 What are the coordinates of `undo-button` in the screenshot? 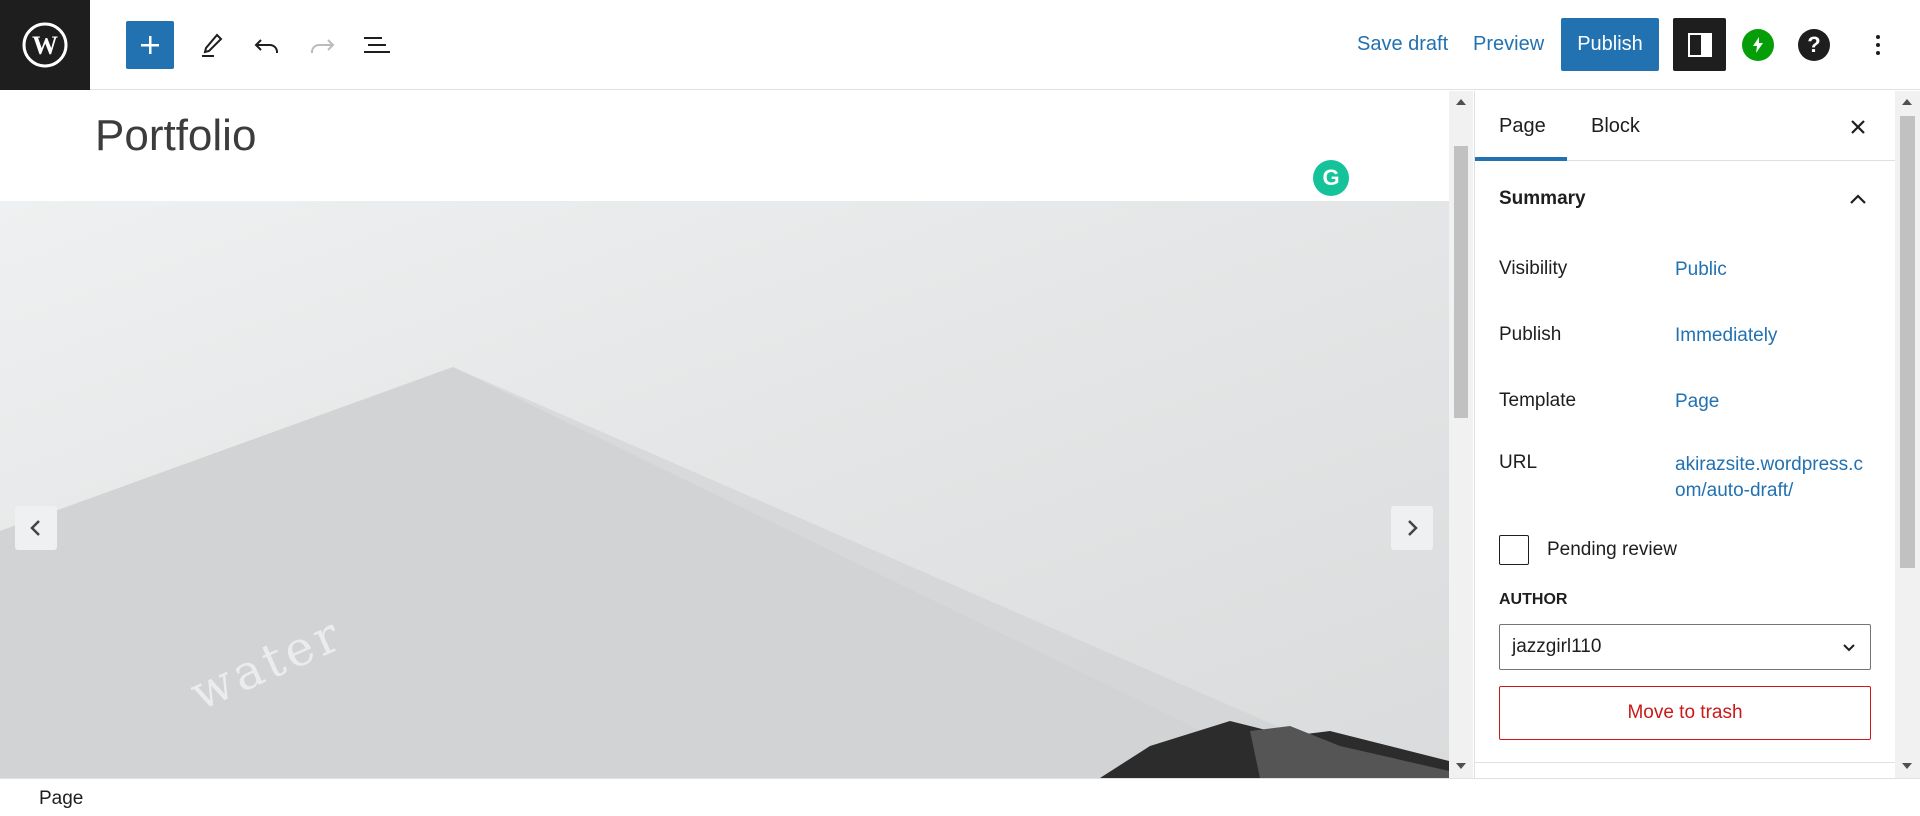 It's located at (267, 45).